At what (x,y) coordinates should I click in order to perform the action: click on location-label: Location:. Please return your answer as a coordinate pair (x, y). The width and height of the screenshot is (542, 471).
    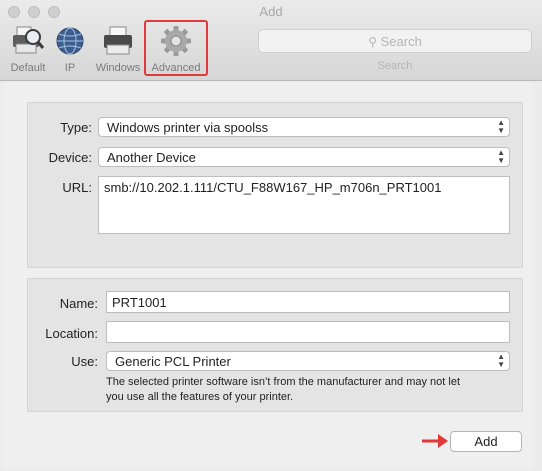
    Looking at the image, I should click on (71, 333).